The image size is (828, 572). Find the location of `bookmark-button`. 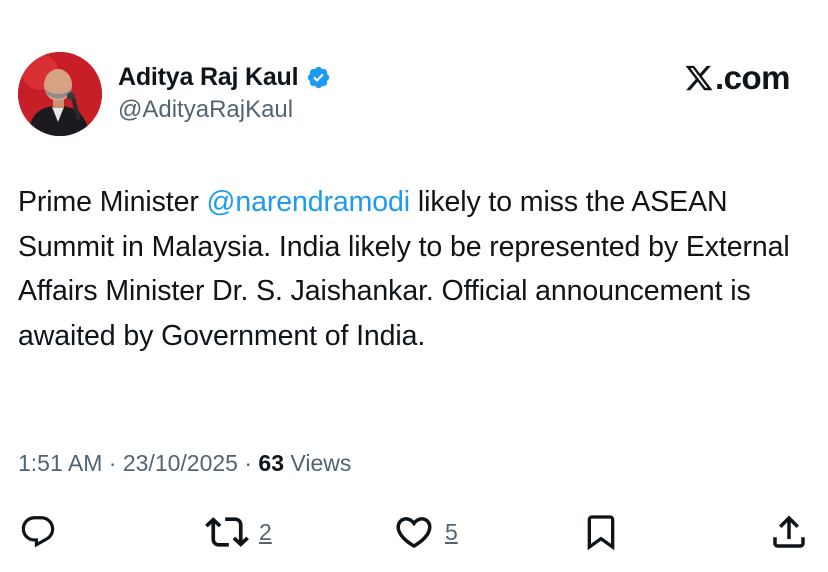

bookmark-button is located at coordinates (601, 532).